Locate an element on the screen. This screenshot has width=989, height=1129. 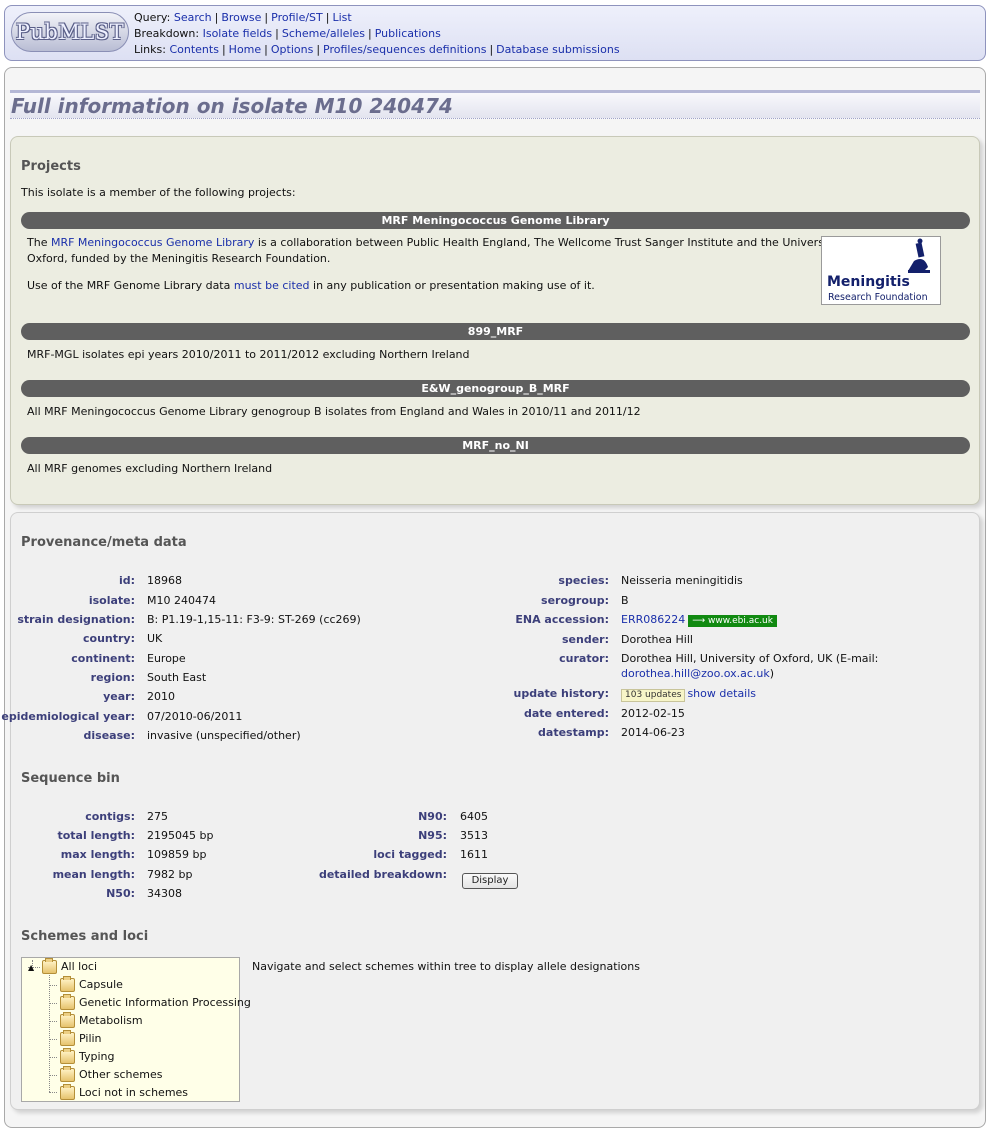
field-label-year: year: is located at coordinates (119, 696).